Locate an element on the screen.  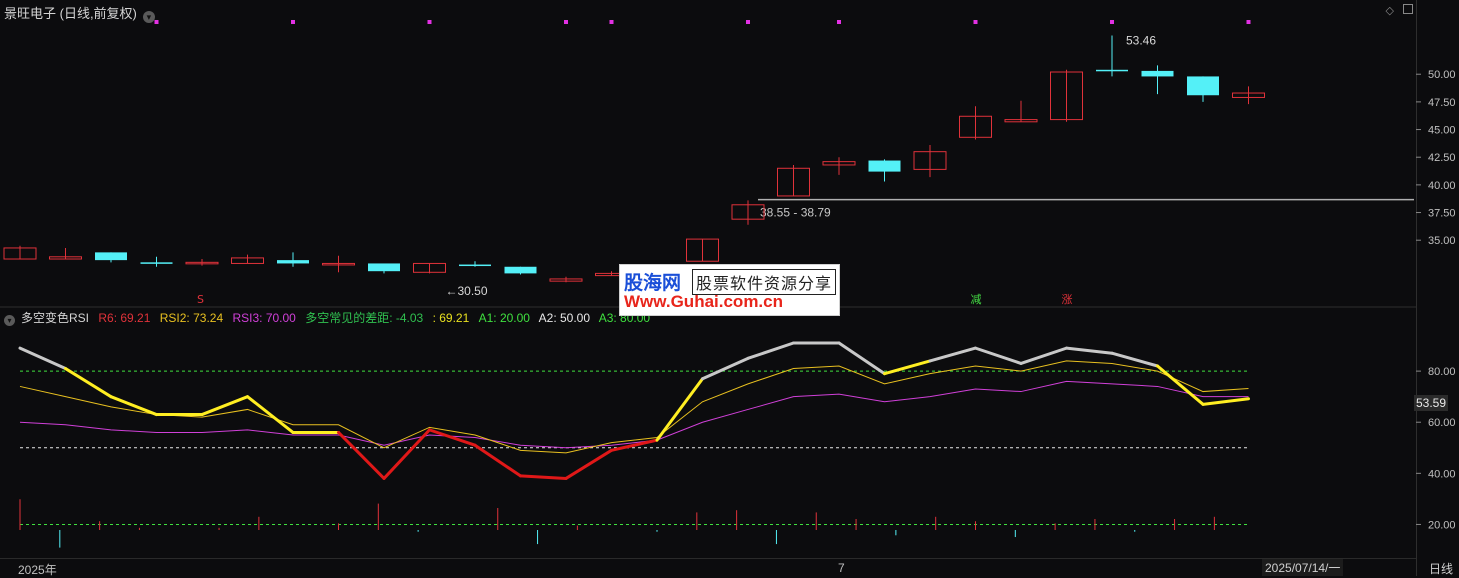
legend-rsi2: RSI2: 73.24 is located at coordinates (191, 318).